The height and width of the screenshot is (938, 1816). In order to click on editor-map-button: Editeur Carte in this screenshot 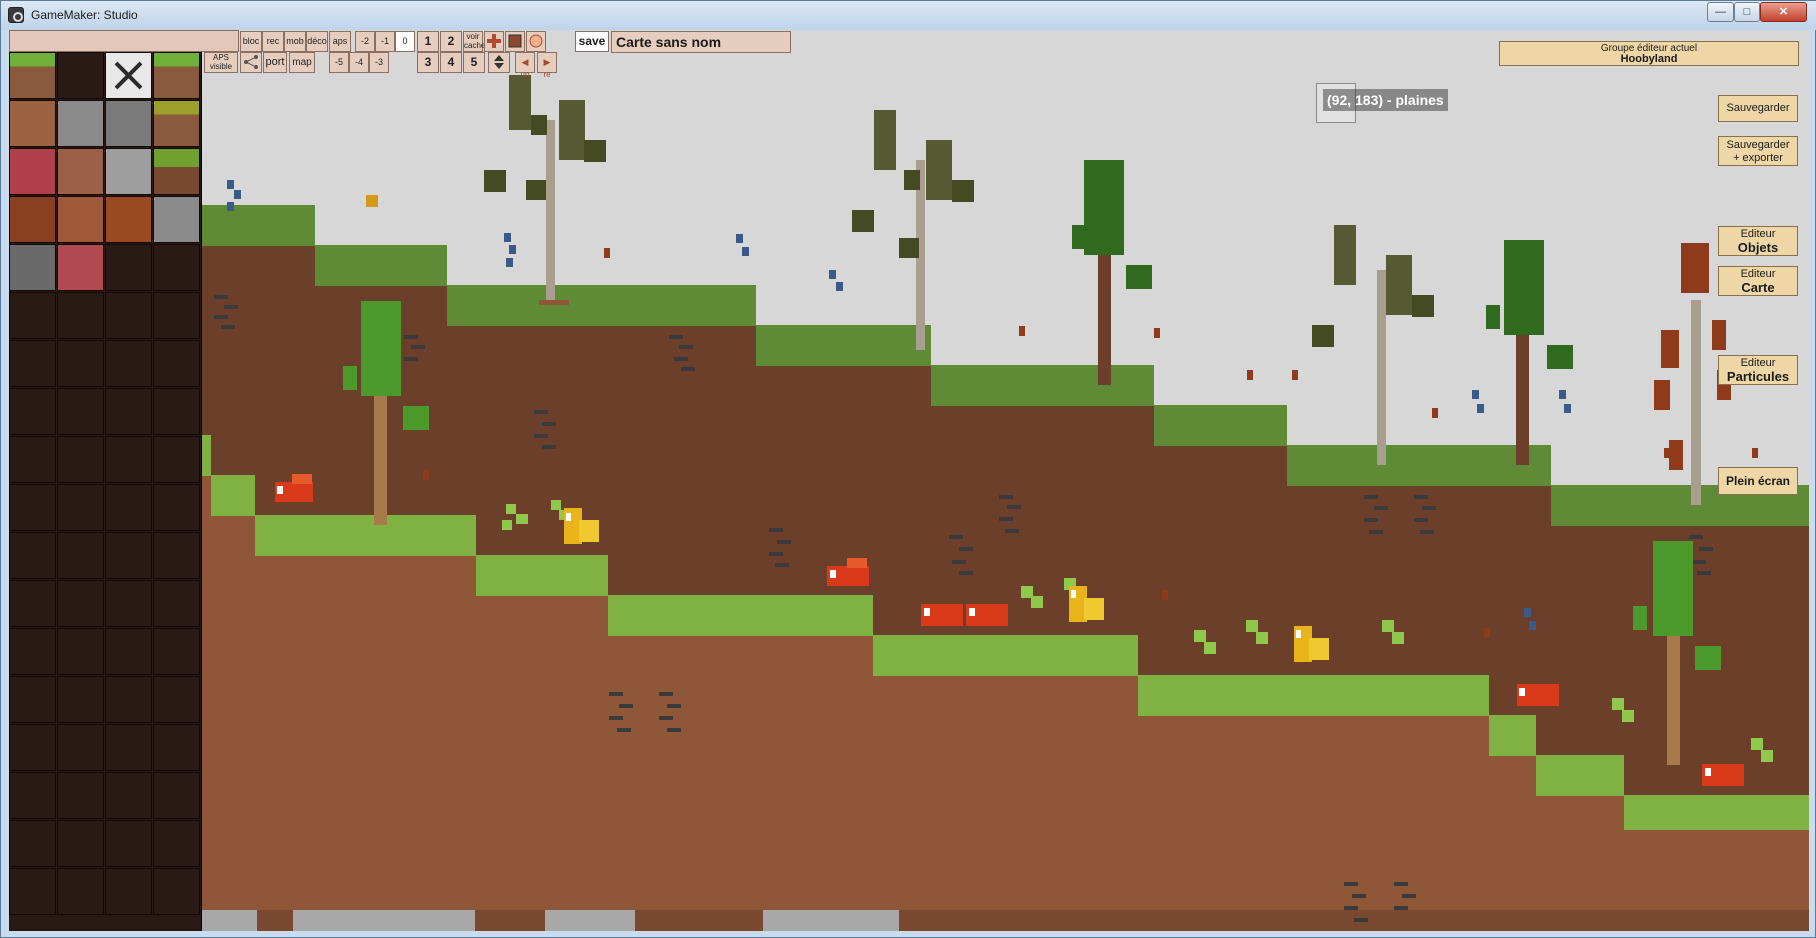, I will do `click(1758, 281)`.